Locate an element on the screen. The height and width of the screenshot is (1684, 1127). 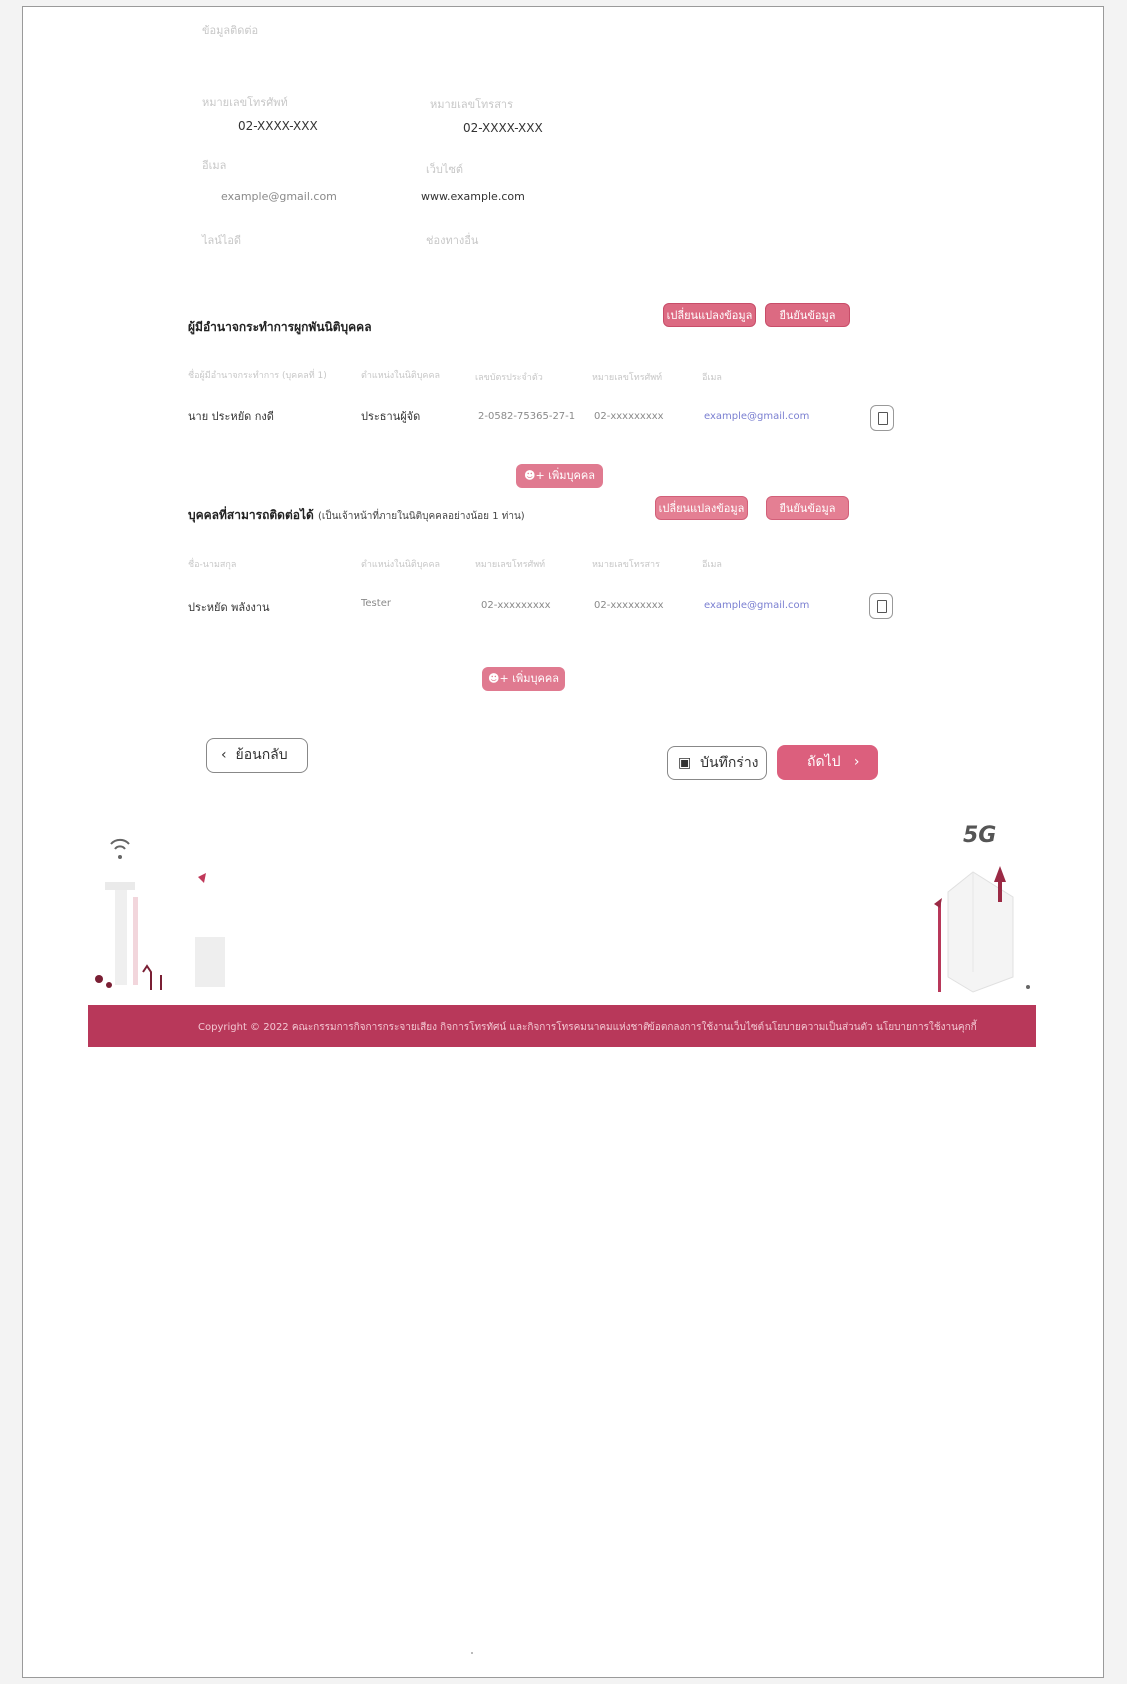
next-button: ถัดไป › is located at coordinates (827, 762).